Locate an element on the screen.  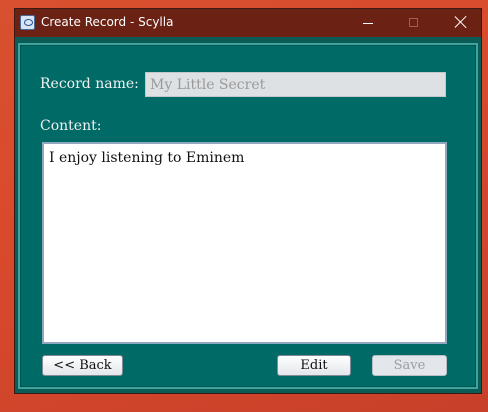
record-name-label: Record name: is located at coordinates (89, 84).